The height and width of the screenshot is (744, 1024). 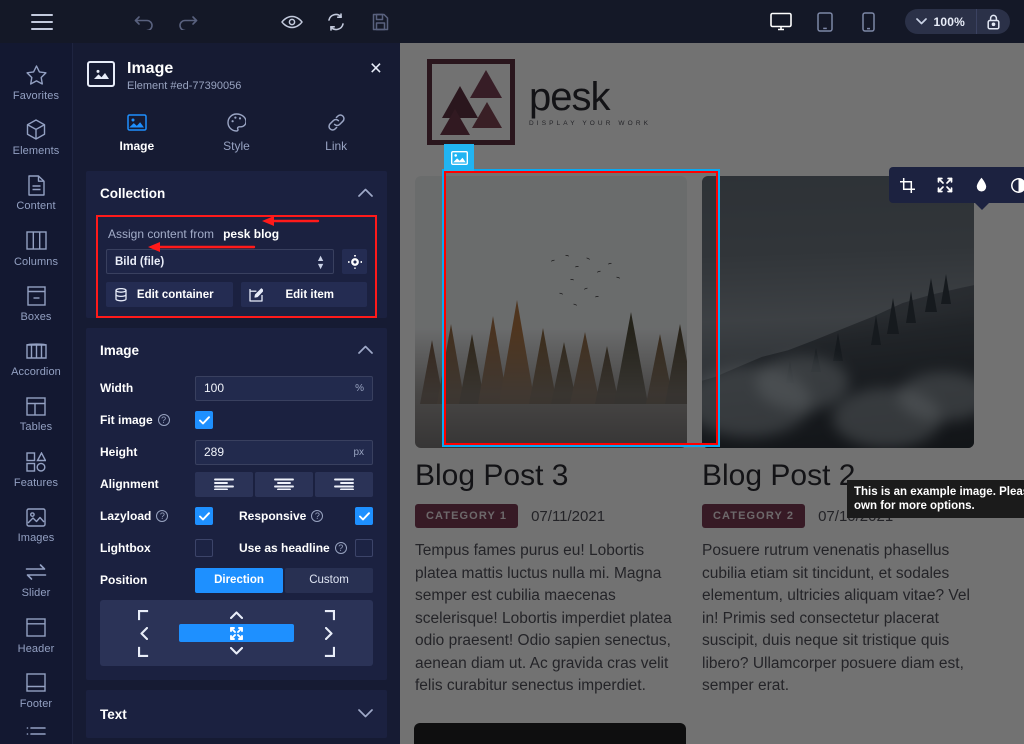 I want to click on sidebar-item-boxes: Boxes, so click(x=36, y=303).